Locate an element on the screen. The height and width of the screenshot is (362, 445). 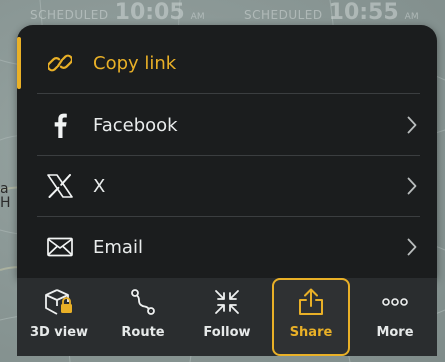
scheduled-arrival: SCHEDULED 10:55 AM is located at coordinates (331, 12).